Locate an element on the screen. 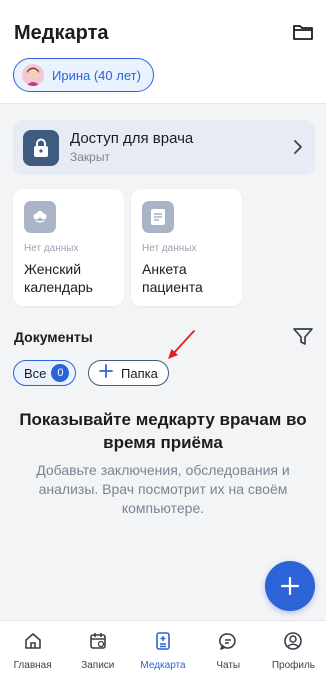 Image resolution: width=326 pixels, height=675 pixels. doctor-access-card: Доступ для врача Закрыт is located at coordinates (164, 147).